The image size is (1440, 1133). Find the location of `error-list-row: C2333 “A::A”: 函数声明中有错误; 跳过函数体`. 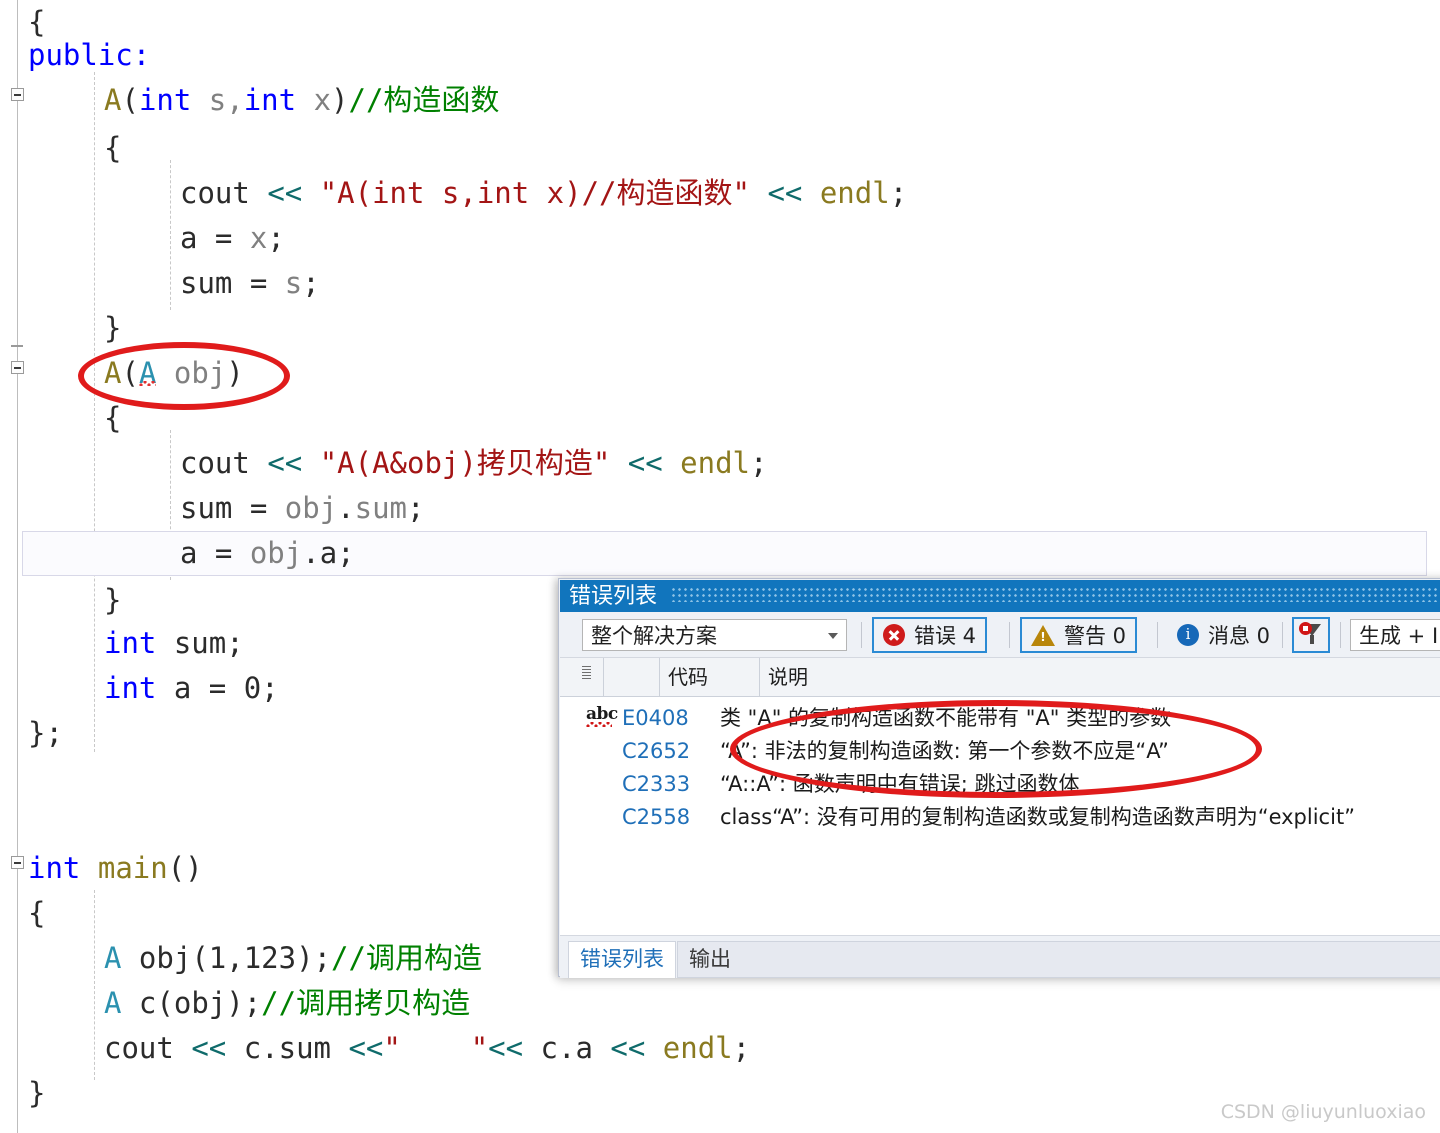

error-list-row: C2333 “A::A”: 函数声明中有错误; 跳过函数体 is located at coordinates (1000, 784).